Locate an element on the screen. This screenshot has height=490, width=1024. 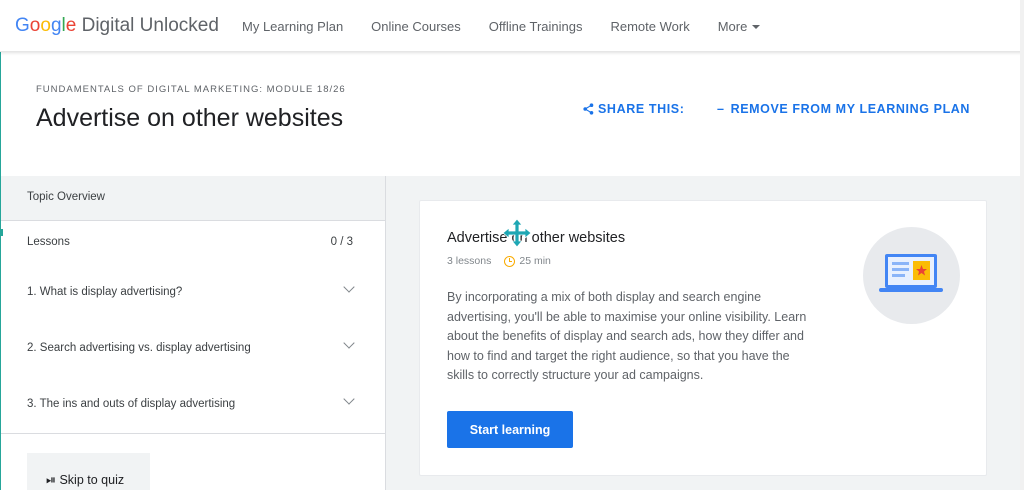
remove-from-plan-button: – REMOVE FROM MY LEARNING PLAN is located at coordinates (843, 109).